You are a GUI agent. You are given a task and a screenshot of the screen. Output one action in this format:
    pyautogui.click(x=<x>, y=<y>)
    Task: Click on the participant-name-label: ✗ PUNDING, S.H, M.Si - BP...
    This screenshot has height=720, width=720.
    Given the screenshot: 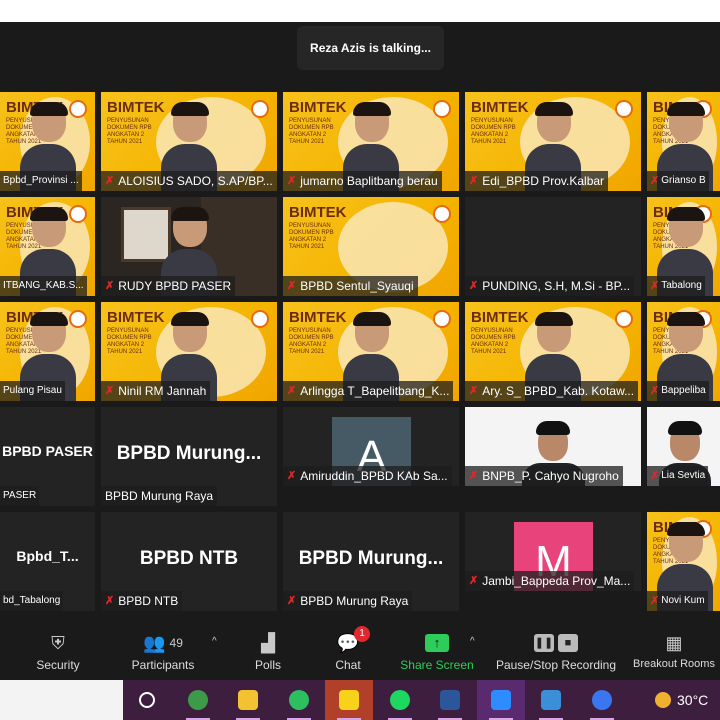 What is the action you would take?
    pyautogui.click(x=550, y=286)
    